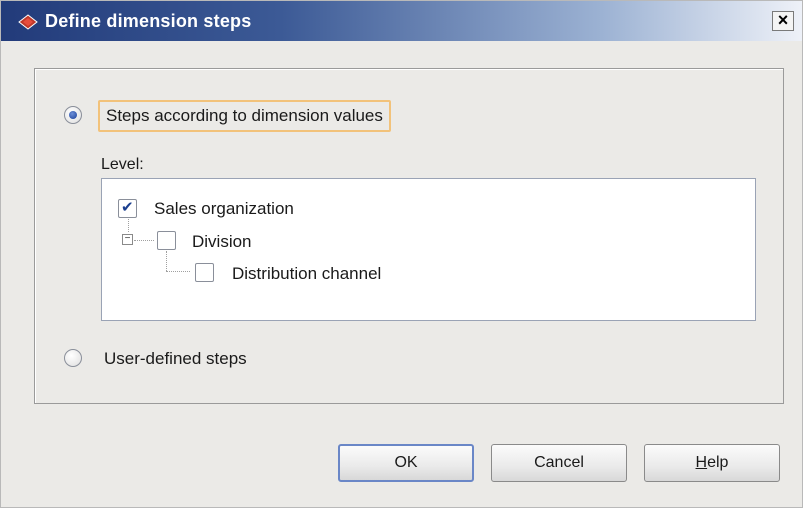 This screenshot has height=508, width=803. I want to click on help-mnemonic: H, so click(701, 462).